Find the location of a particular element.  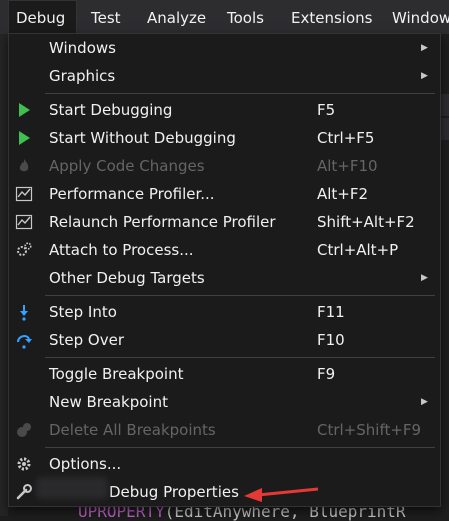

step-over-icon is located at coordinates (24, 342).